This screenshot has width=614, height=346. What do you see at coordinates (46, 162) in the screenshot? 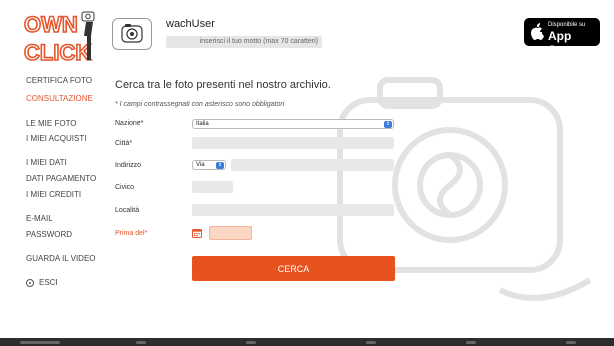
I see `sidebar-item-i-miei-dati: I MIEI DATI` at bounding box center [46, 162].